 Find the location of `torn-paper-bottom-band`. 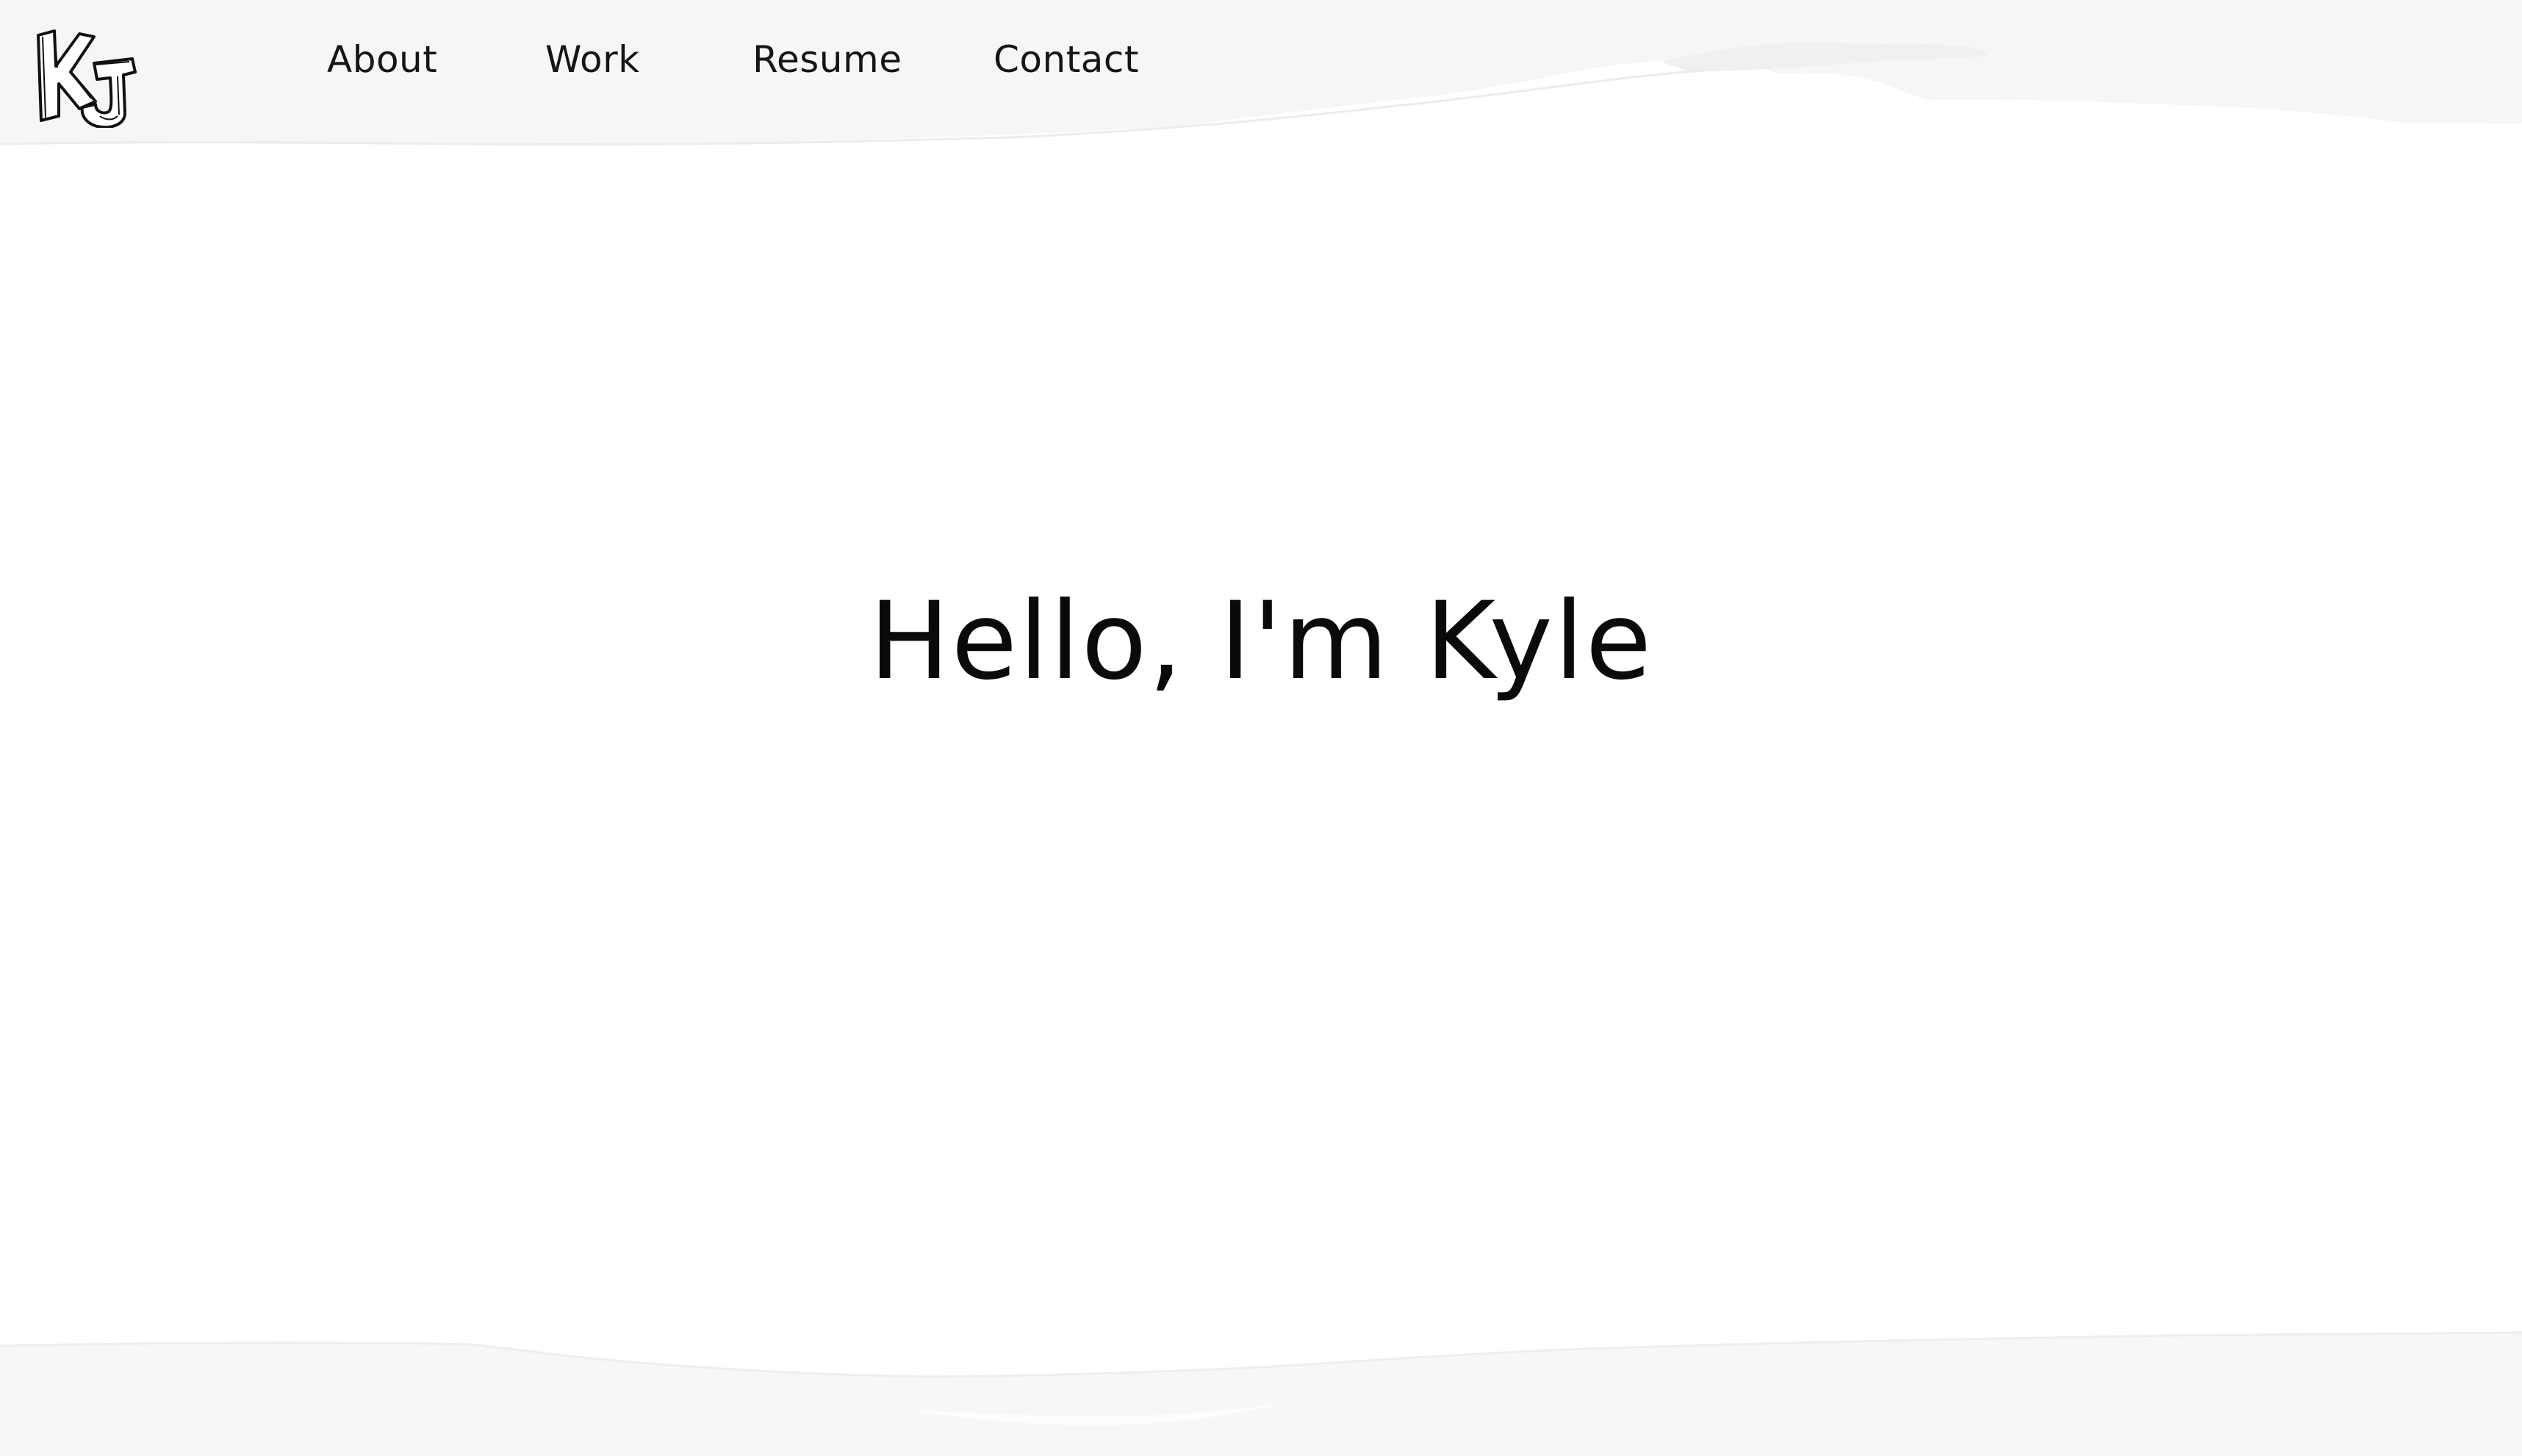

torn-paper-bottom-band is located at coordinates (1261, 1393).